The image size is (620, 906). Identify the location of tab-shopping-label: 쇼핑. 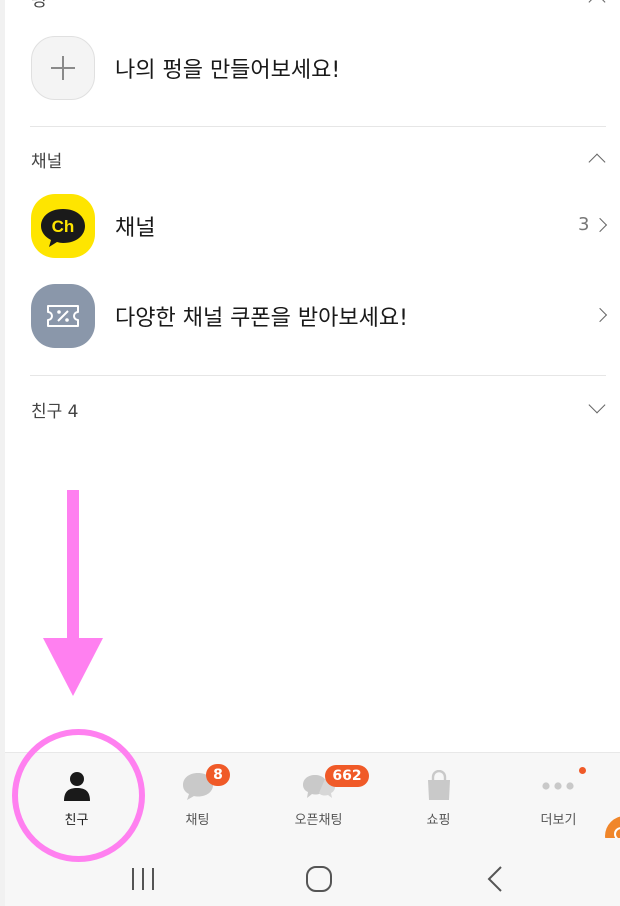
(438, 820).